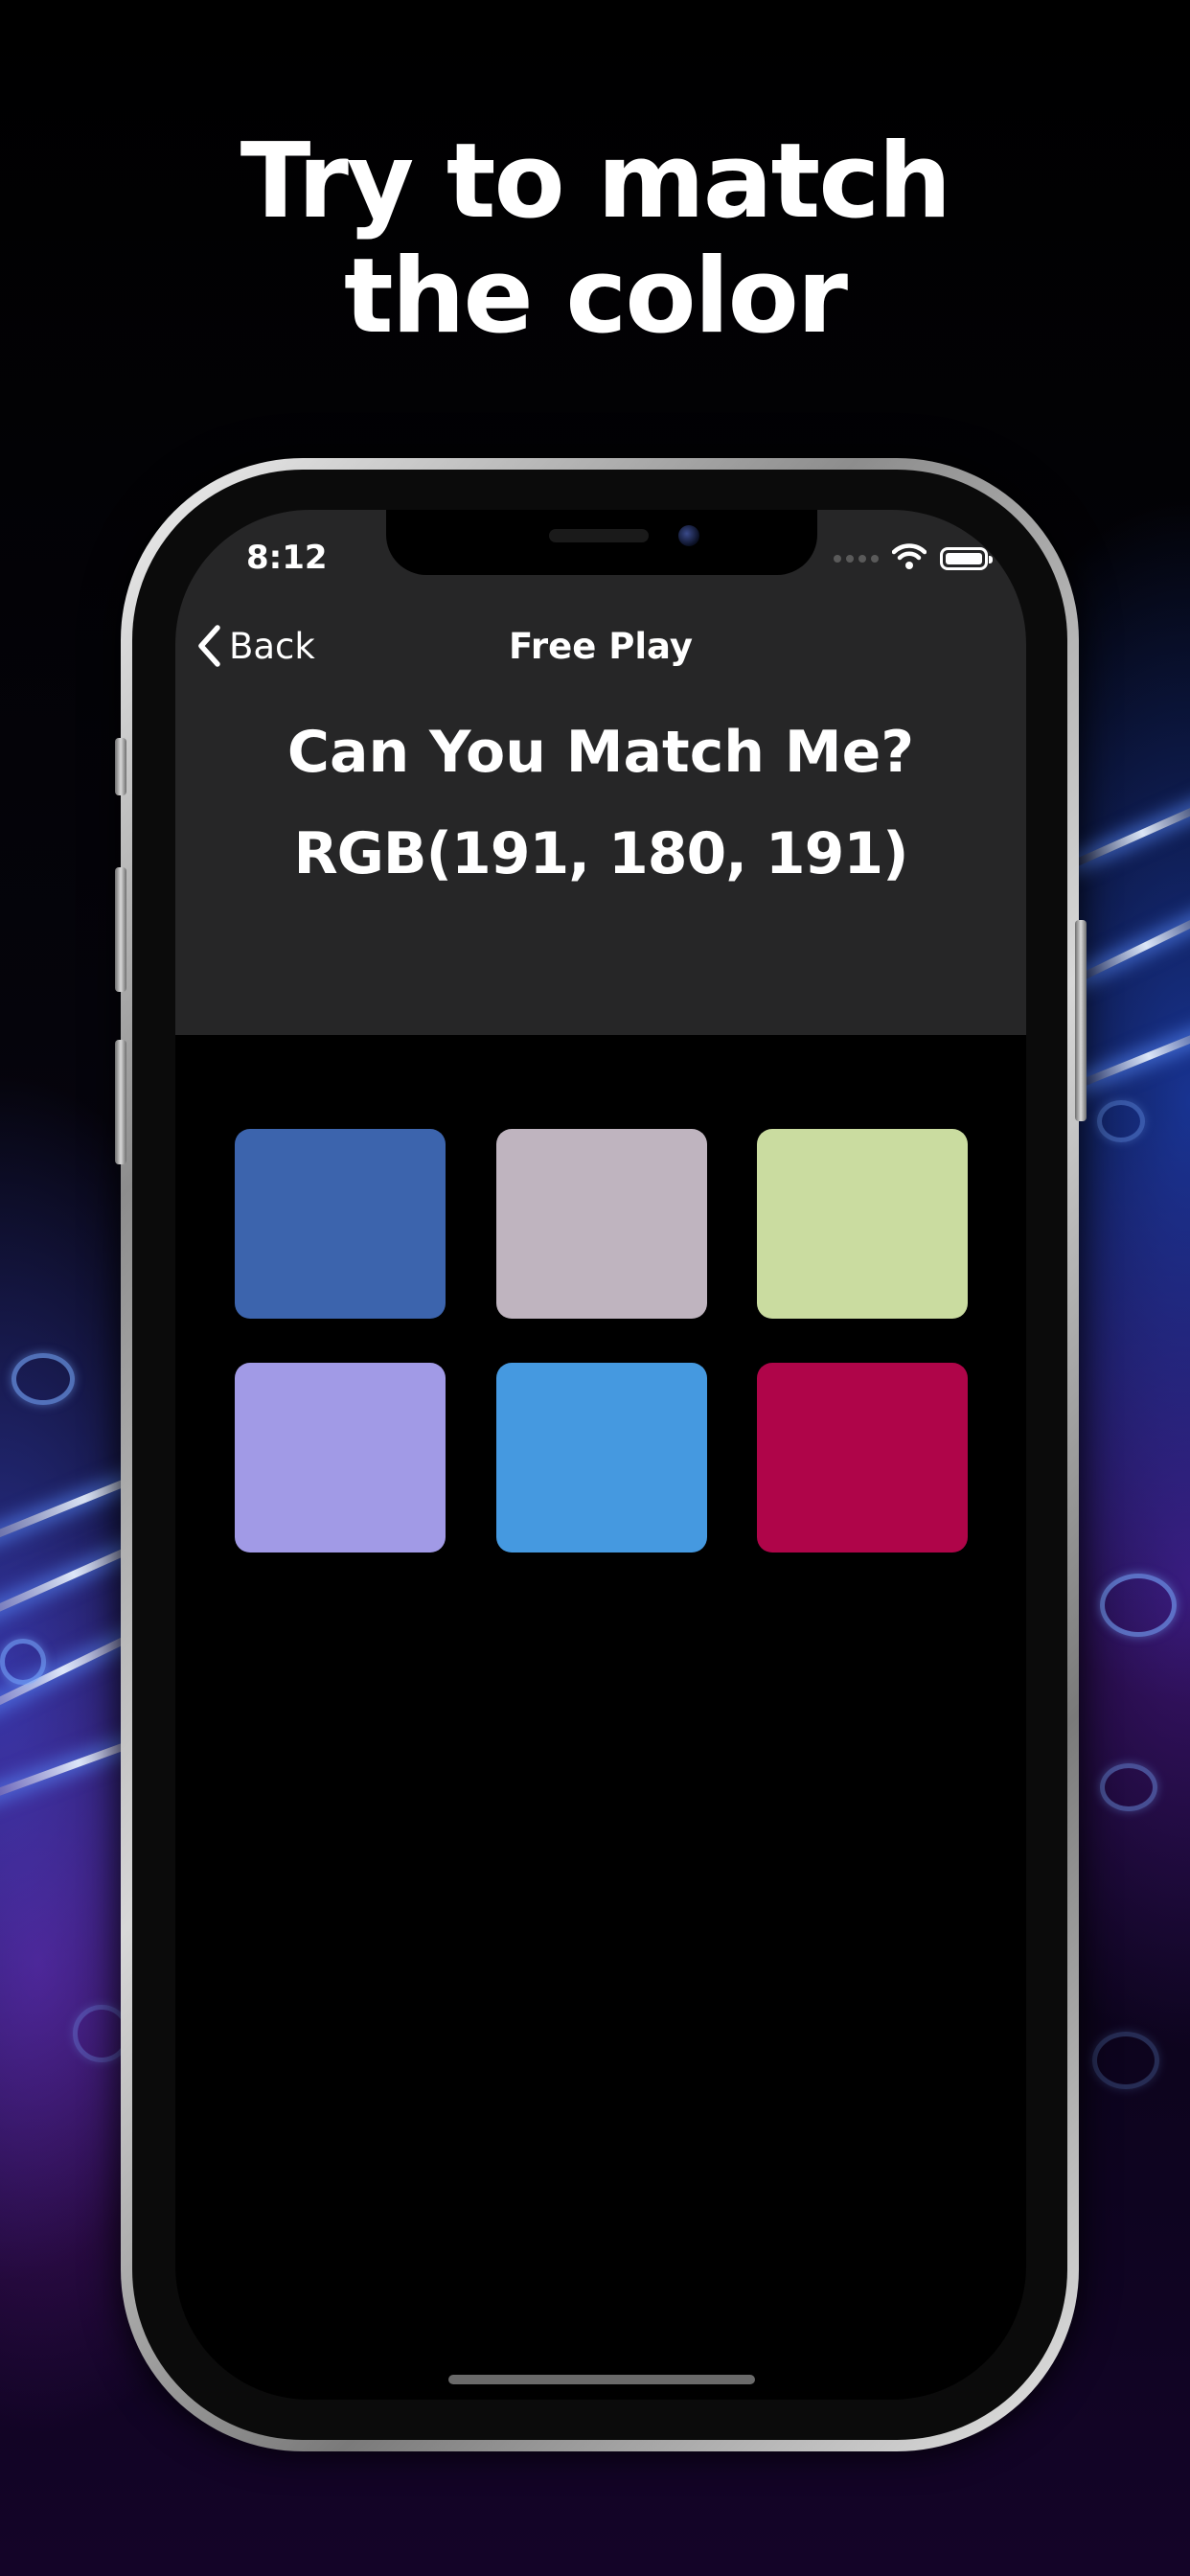  Describe the element at coordinates (121, 1102) in the screenshot. I see `volume-down-button` at that location.